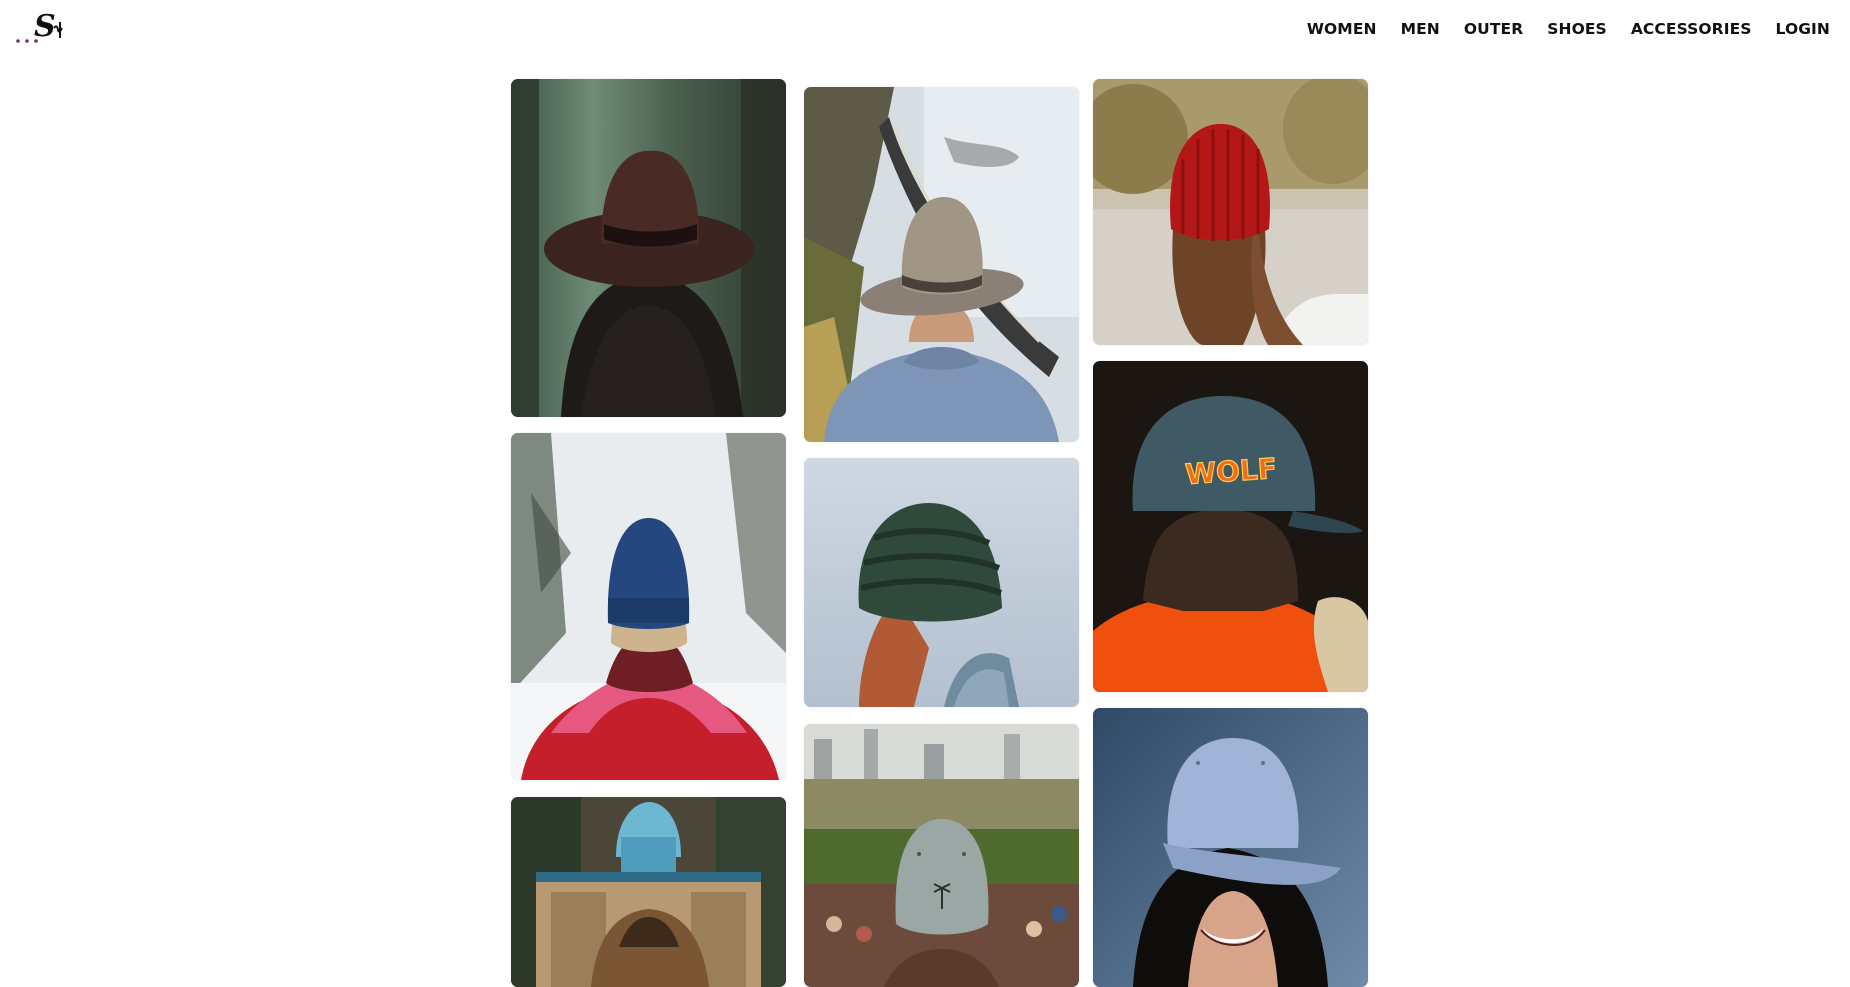 This screenshot has height=987, width=1850. I want to click on gallery-card-red-beanie, so click(1230, 212).